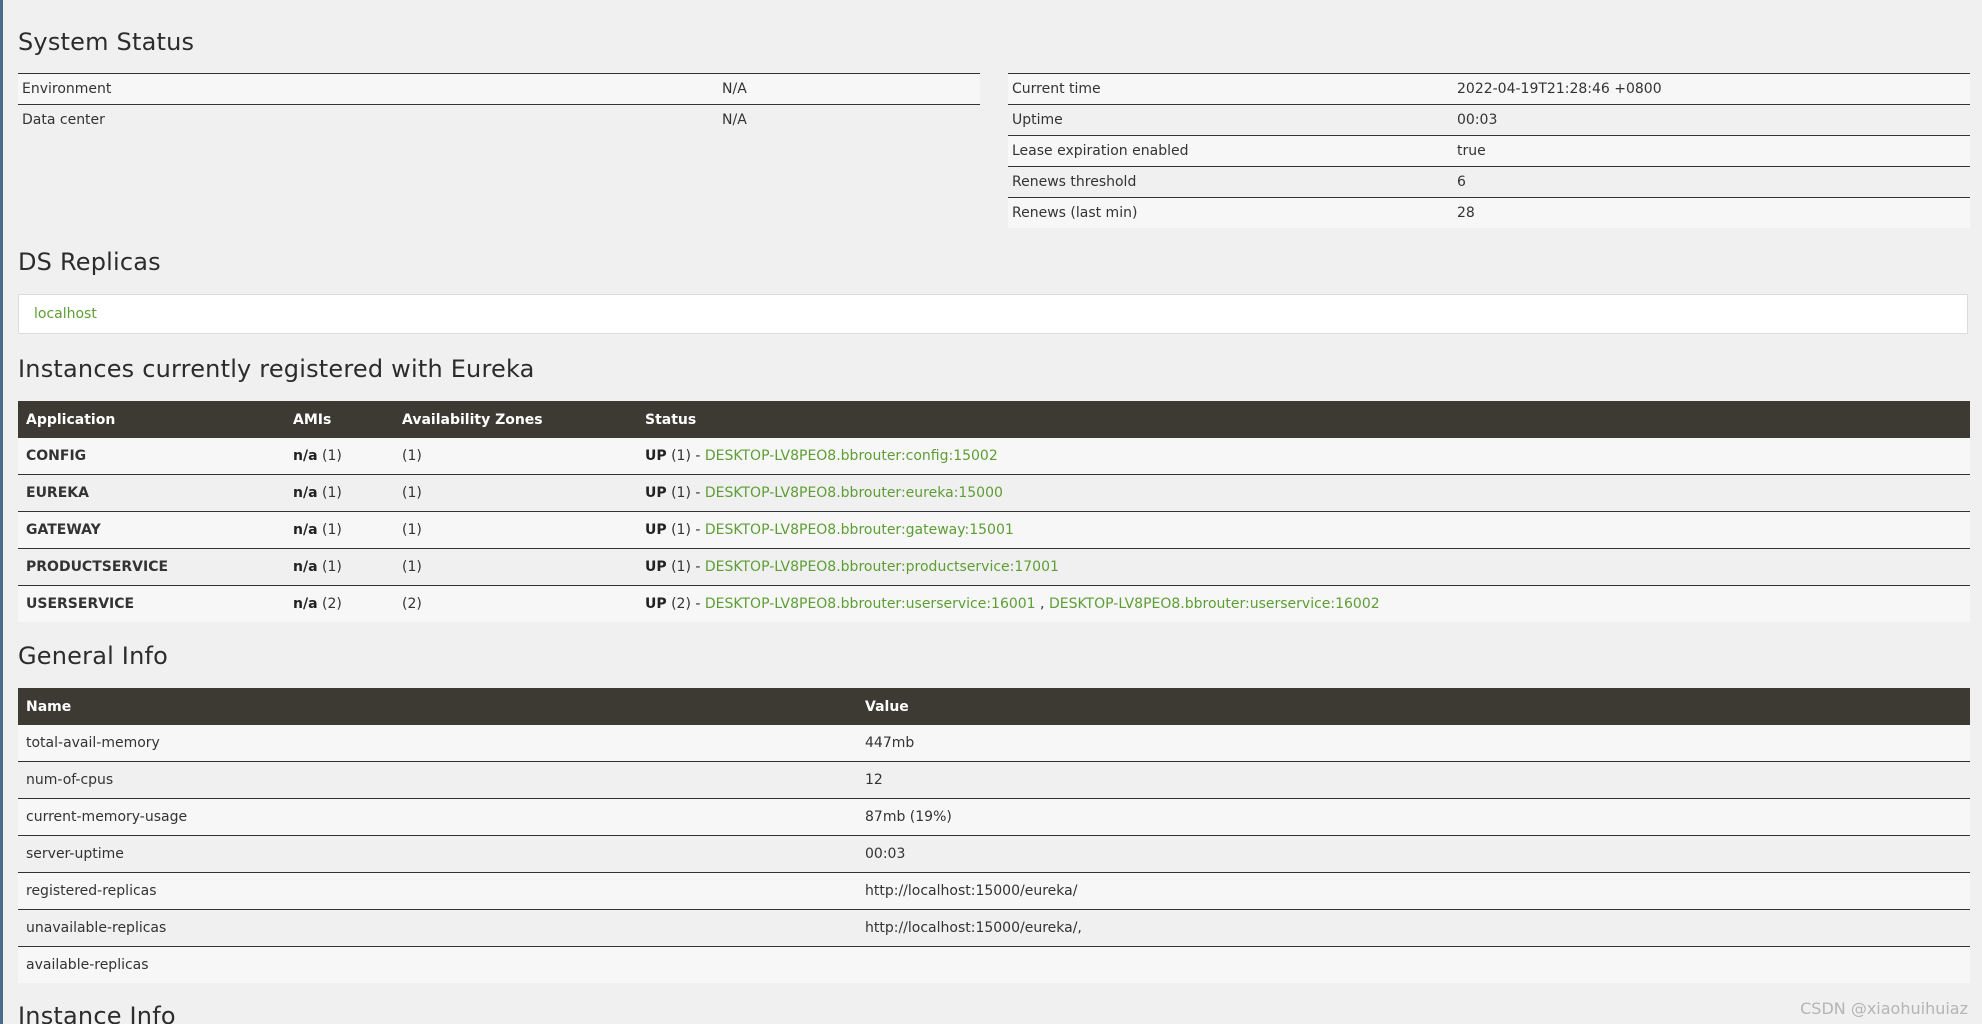 Image resolution: width=1982 pixels, height=1024 pixels. I want to click on instance-zones: (2), so click(515, 603).